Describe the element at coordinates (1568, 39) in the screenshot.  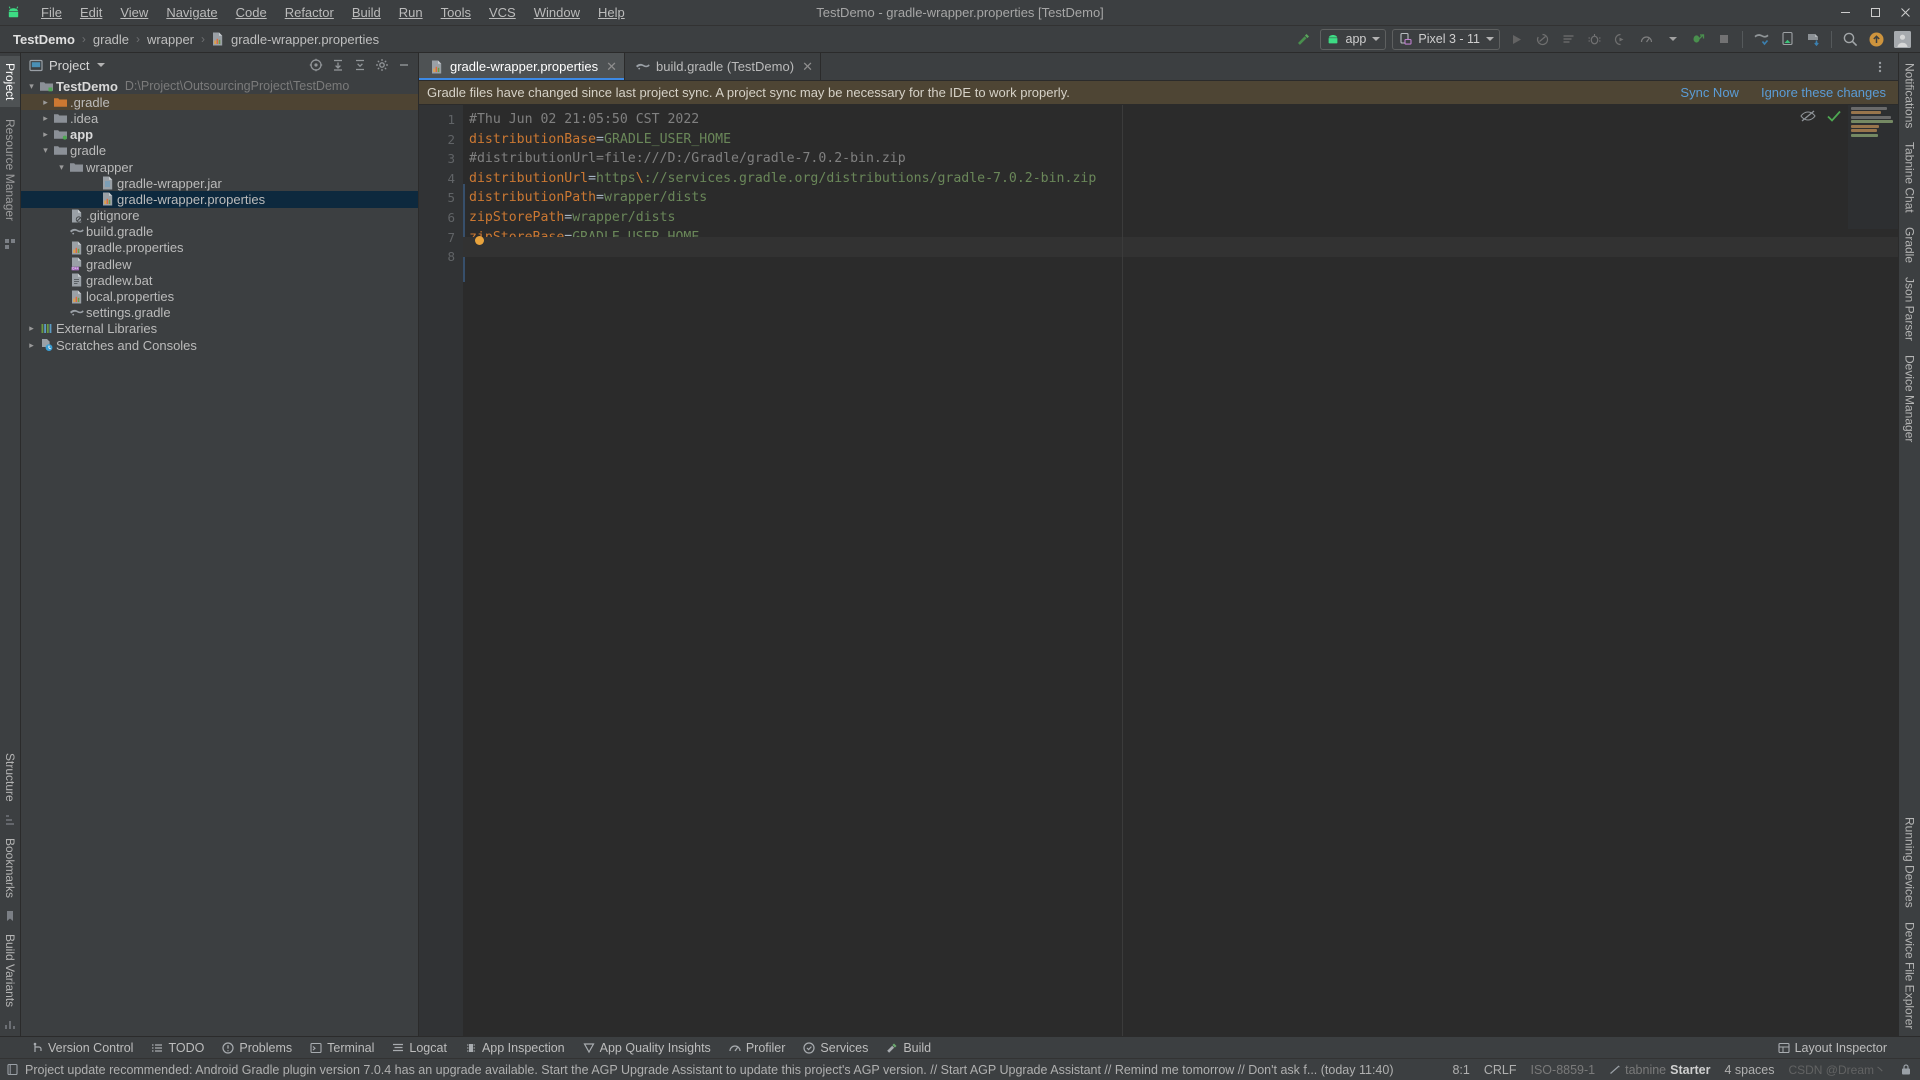
I see `apply-code-changes-icon` at that location.